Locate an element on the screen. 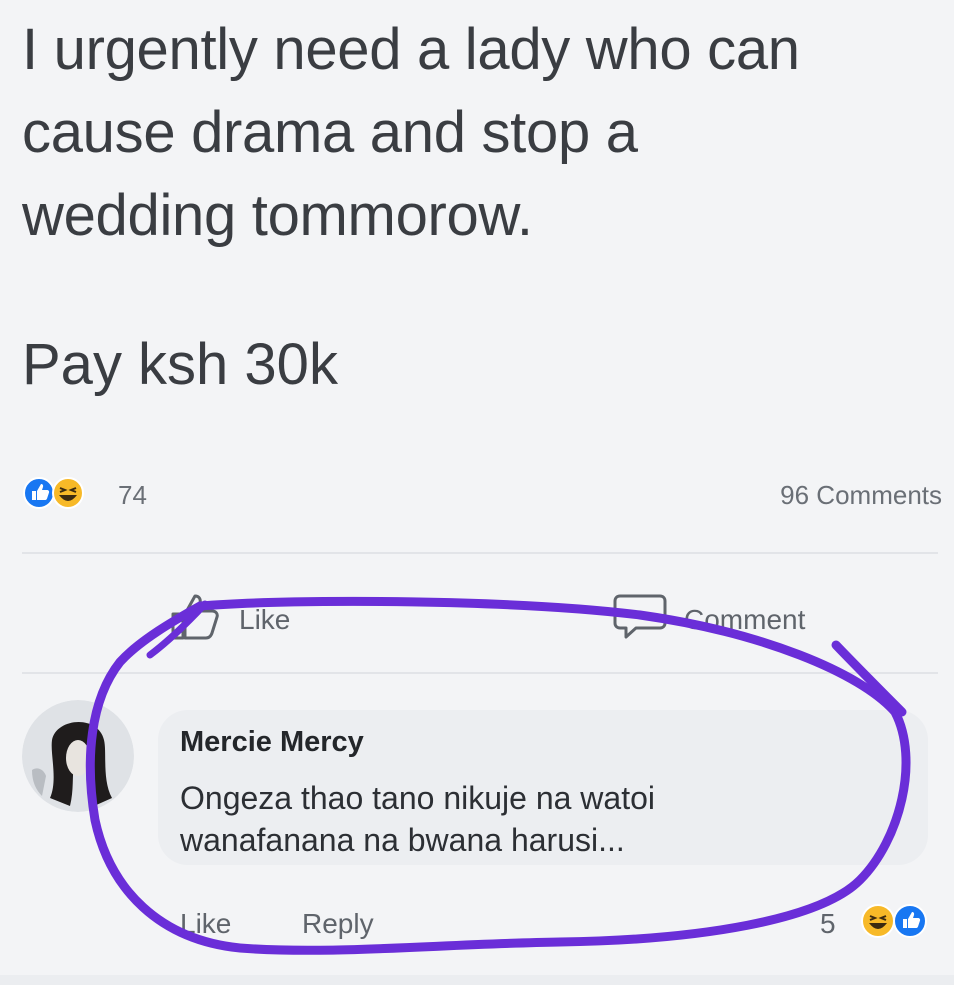 This screenshot has width=954, height=985. post-action-bar: Like Comment is located at coordinates (480, 618).